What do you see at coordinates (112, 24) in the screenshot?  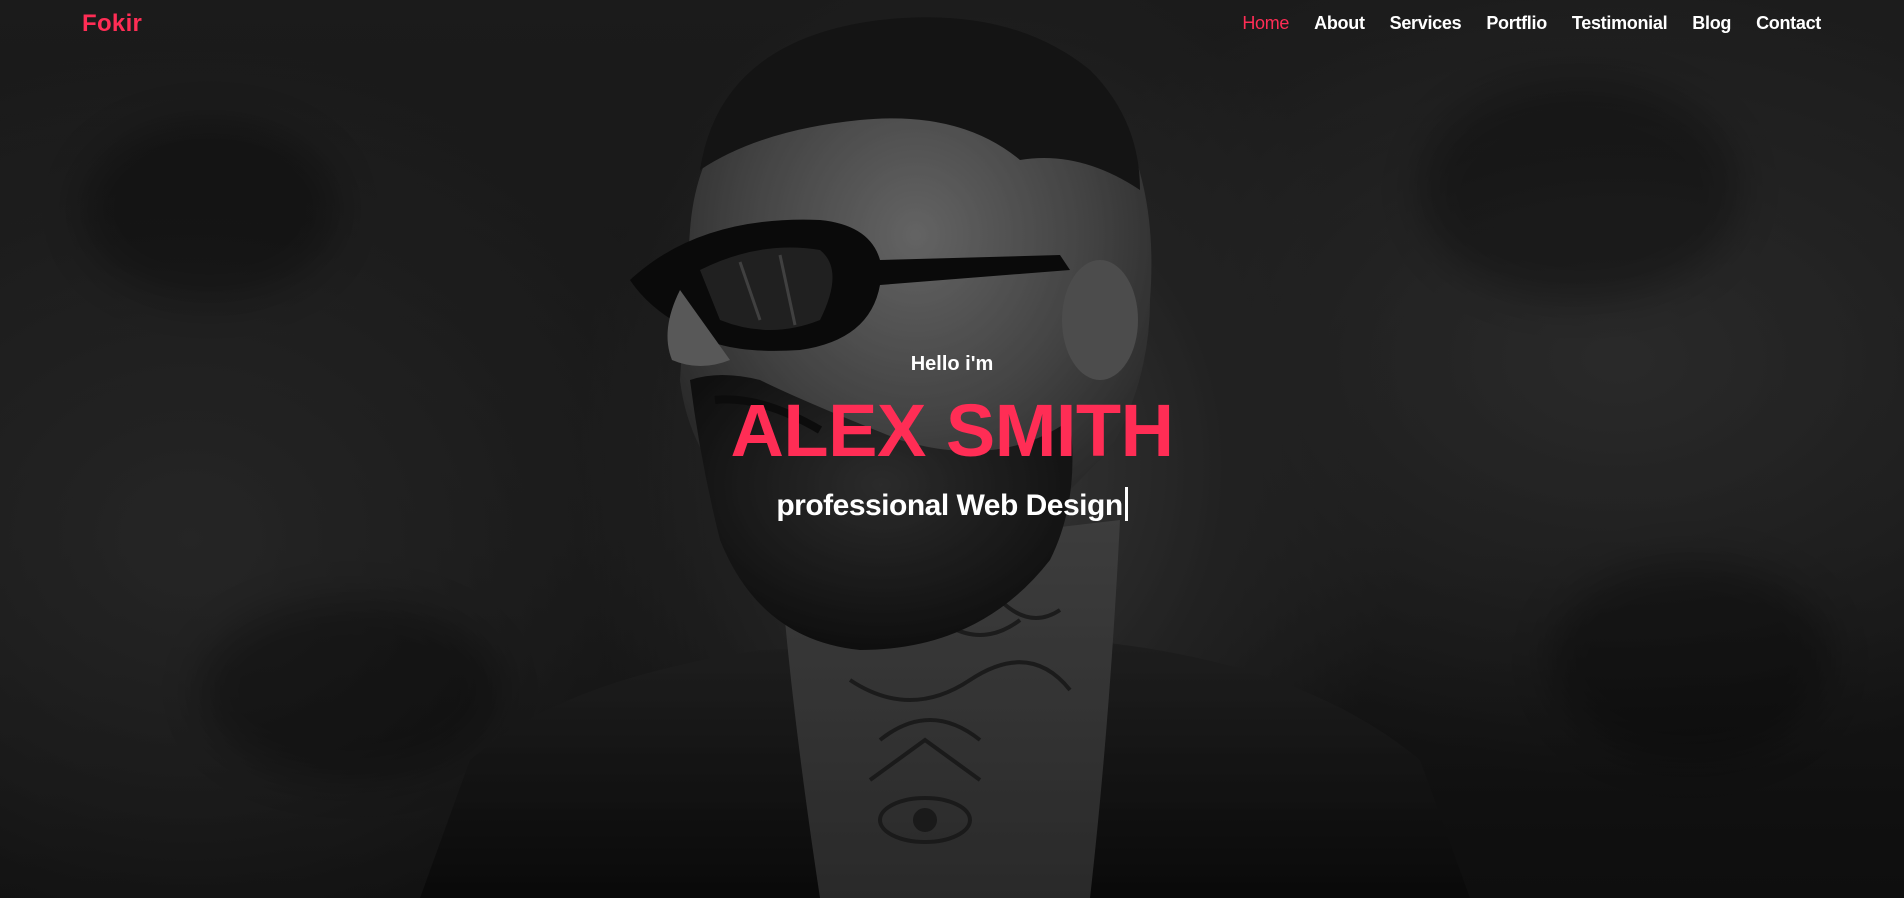 I see `site-logo: Fokir` at bounding box center [112, 24].